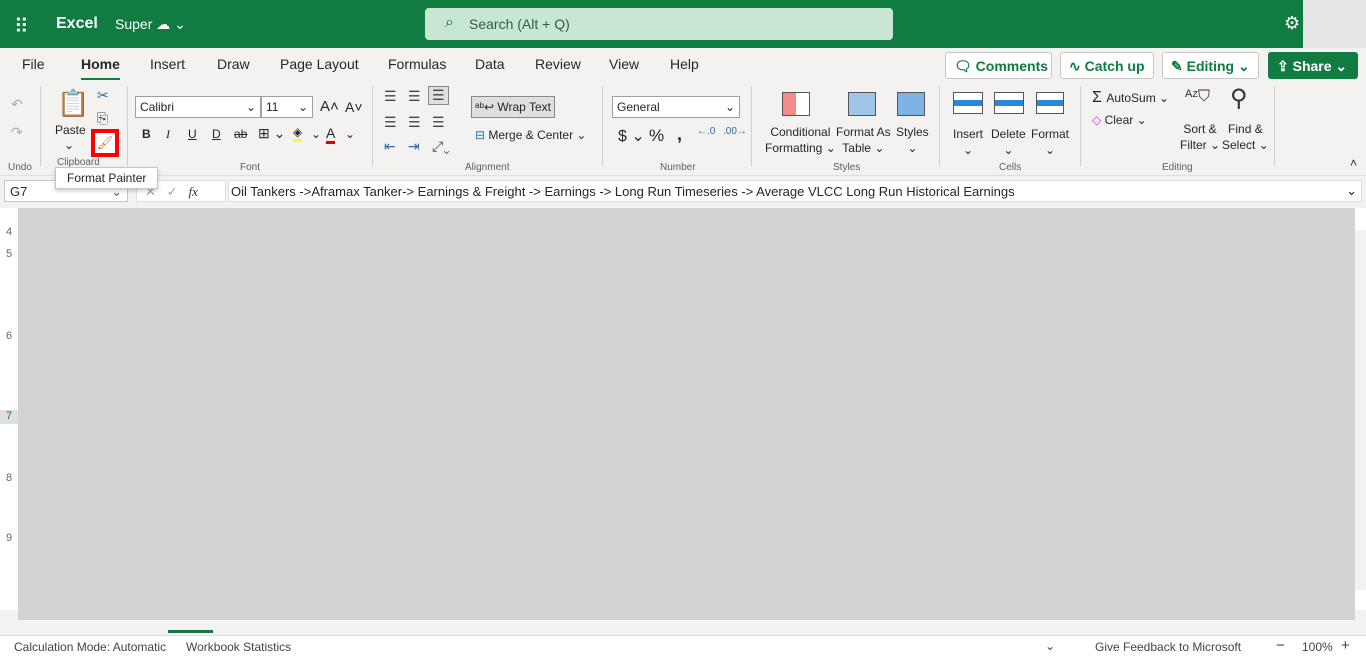 This screenshot has width=1366, height=657. I want to click on format-painter-button: 🖌, so click(105, 143).